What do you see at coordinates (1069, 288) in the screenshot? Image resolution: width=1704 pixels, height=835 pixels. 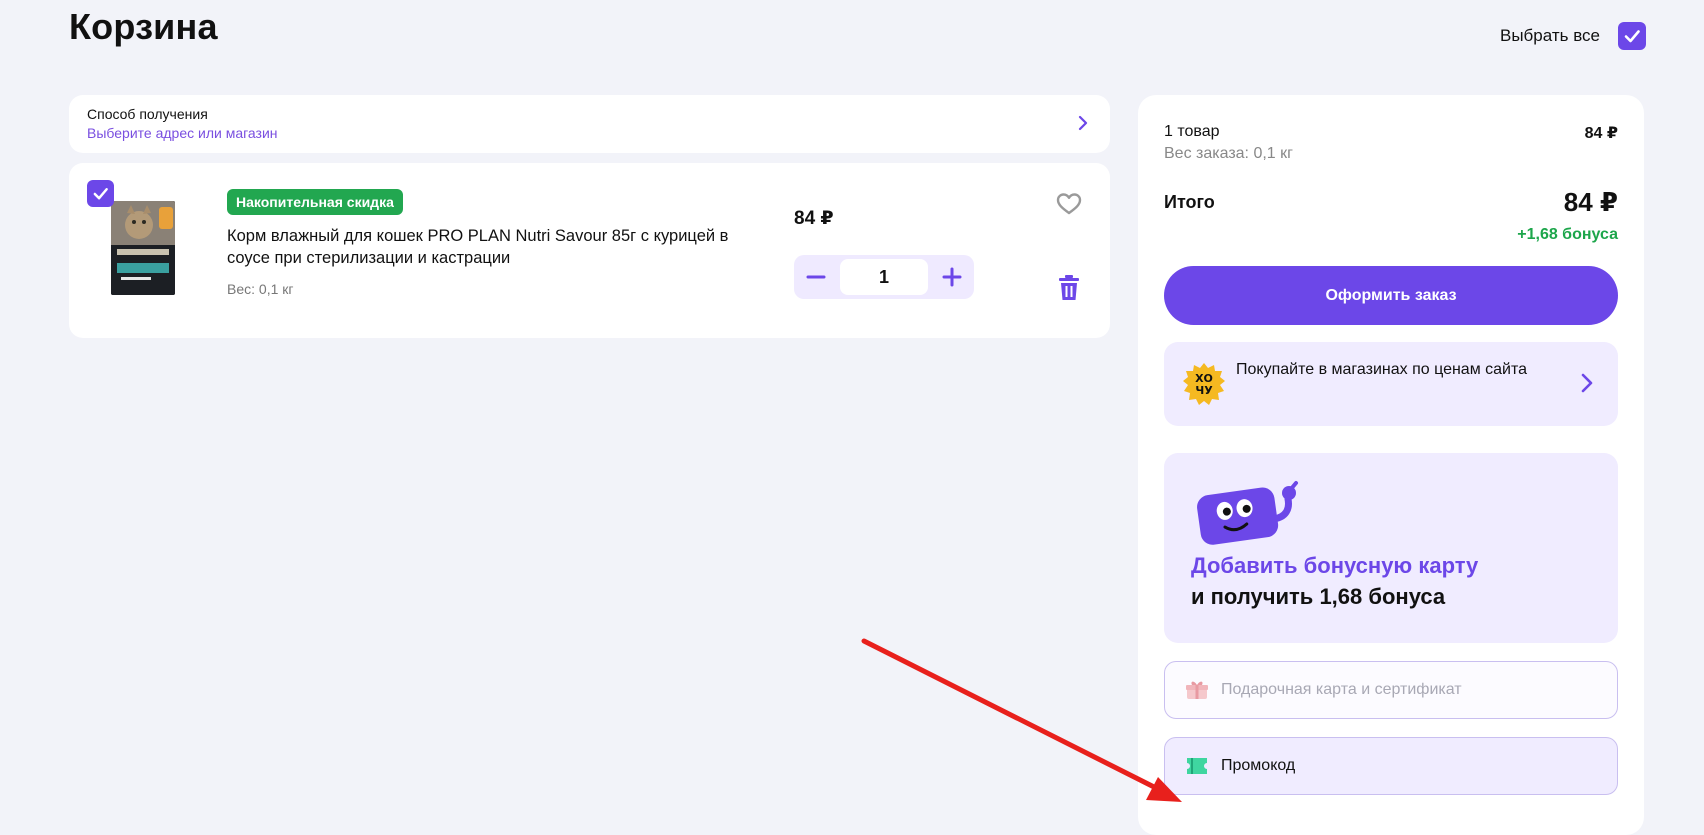 I see `trash-icon` at bounding box center [1069, 288].